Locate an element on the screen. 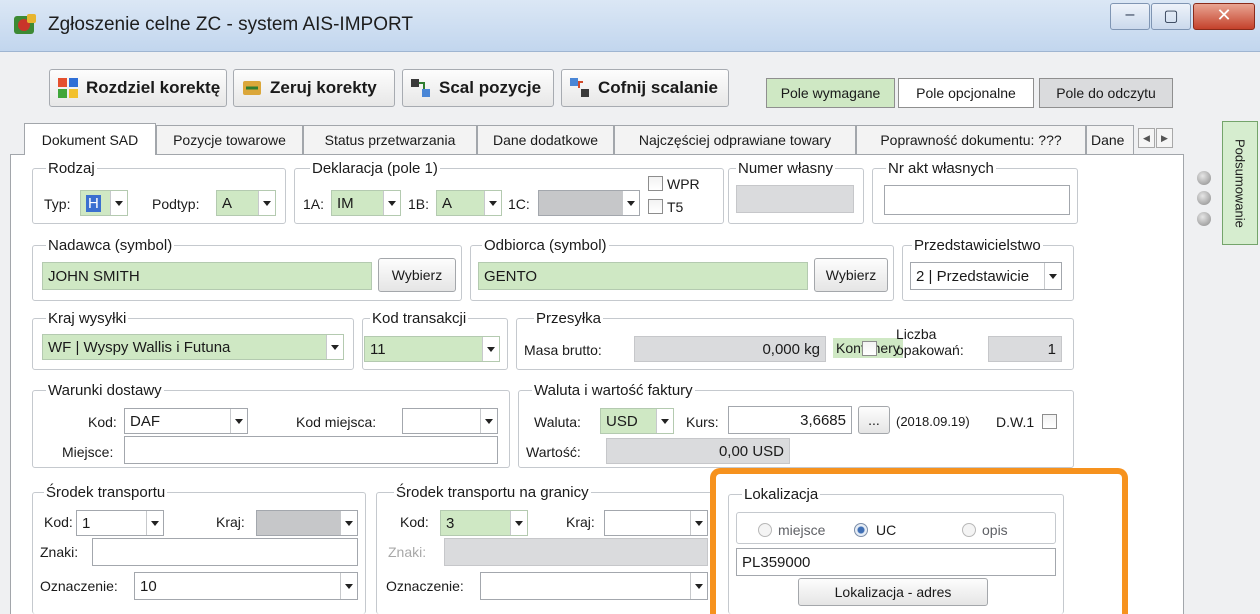  tab-pozycje-towarowe: Pozycje towarowe is located at coordinates (229, 139).